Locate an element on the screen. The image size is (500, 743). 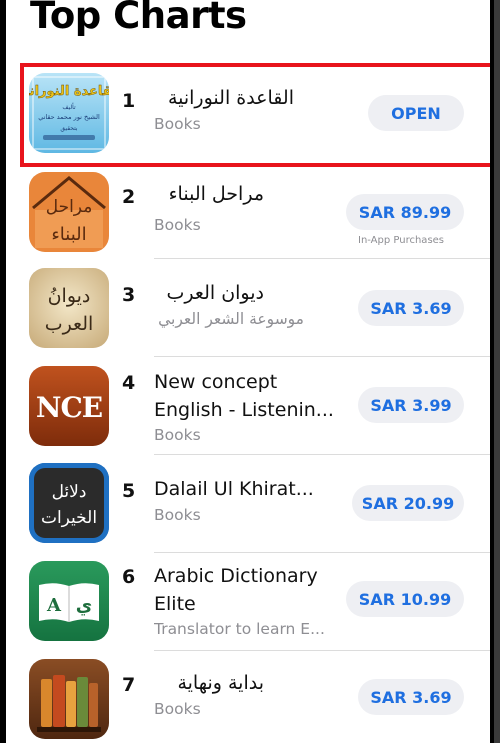
rank-number: 1 is located at coordinates (129, 101).